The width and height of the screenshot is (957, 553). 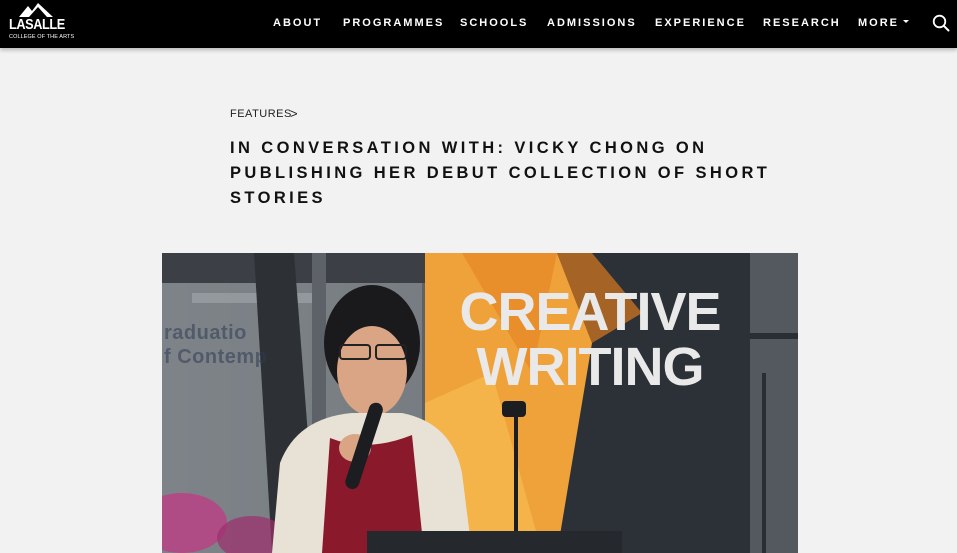 I want to click on background-sign-text: raduatio f Contemp, so click(x=215, y=345).